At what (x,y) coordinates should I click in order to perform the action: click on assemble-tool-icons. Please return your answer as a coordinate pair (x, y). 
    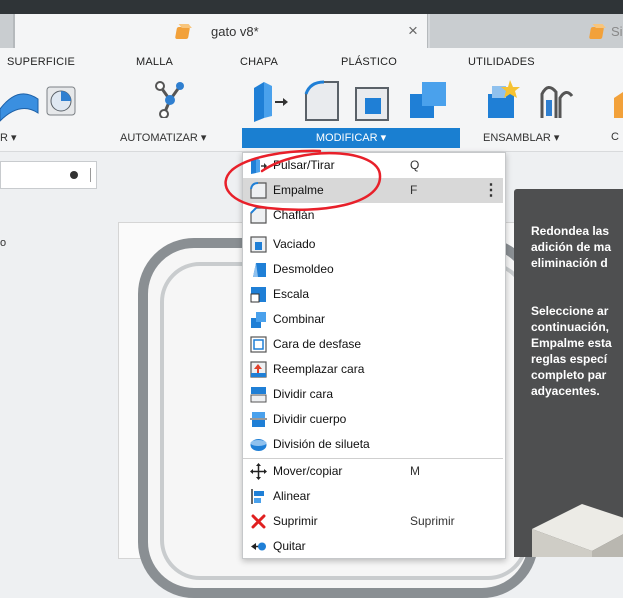
    Looking at the image, I should click on (555, 99).